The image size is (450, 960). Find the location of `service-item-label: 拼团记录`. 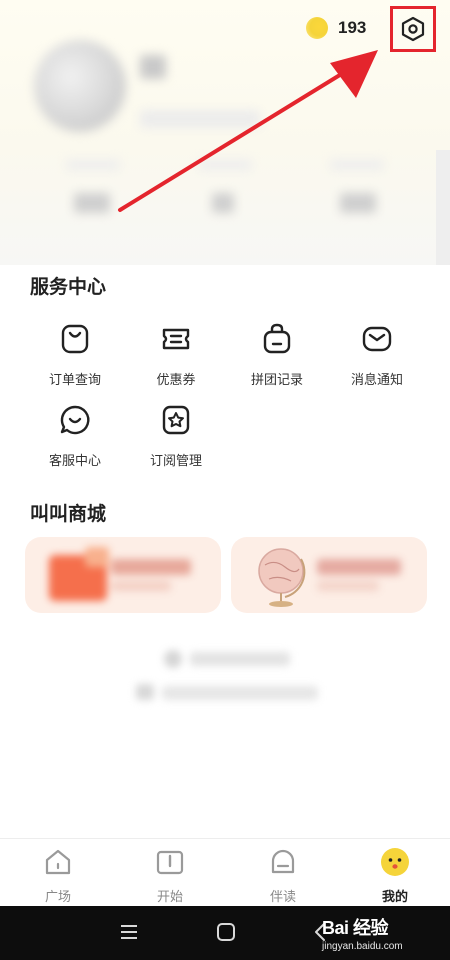

service-item-label: 拼团记录 is located at coordinates (276, 380).